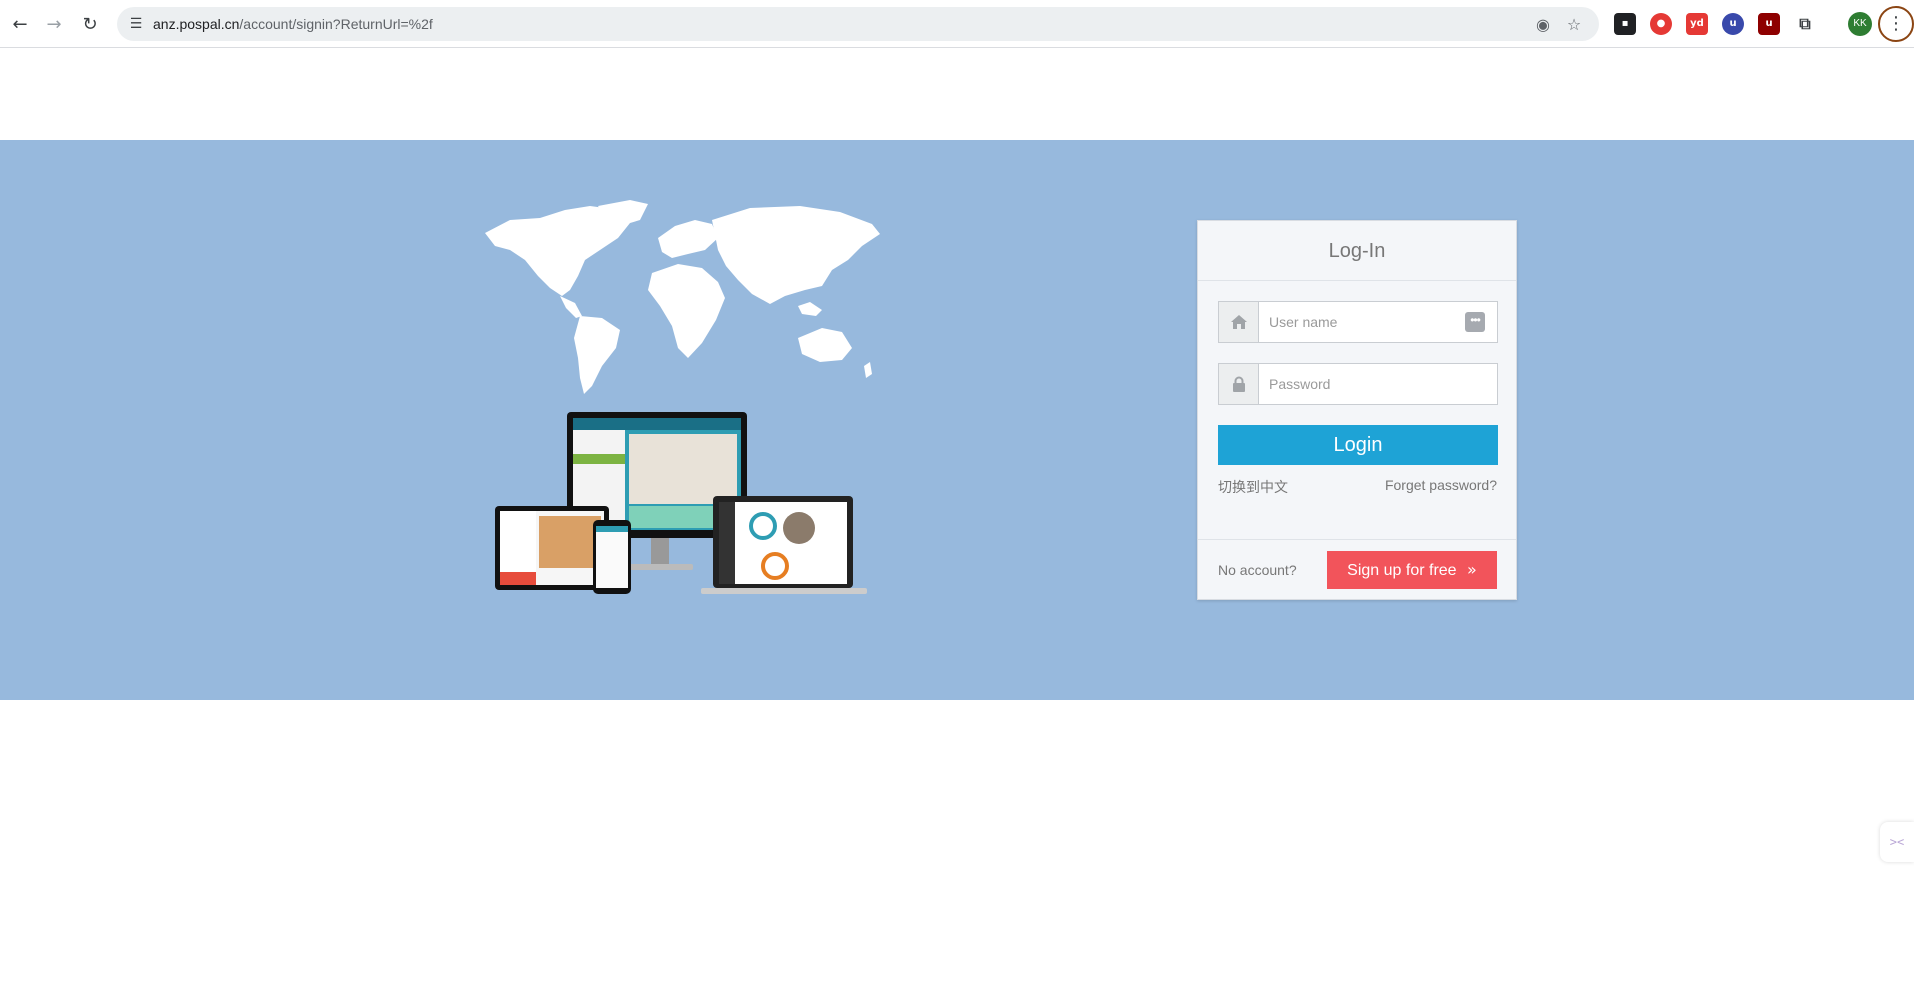 The height and width of the screenshot is (1002, 1914). I want to click on password-input, so click(1378, 384).